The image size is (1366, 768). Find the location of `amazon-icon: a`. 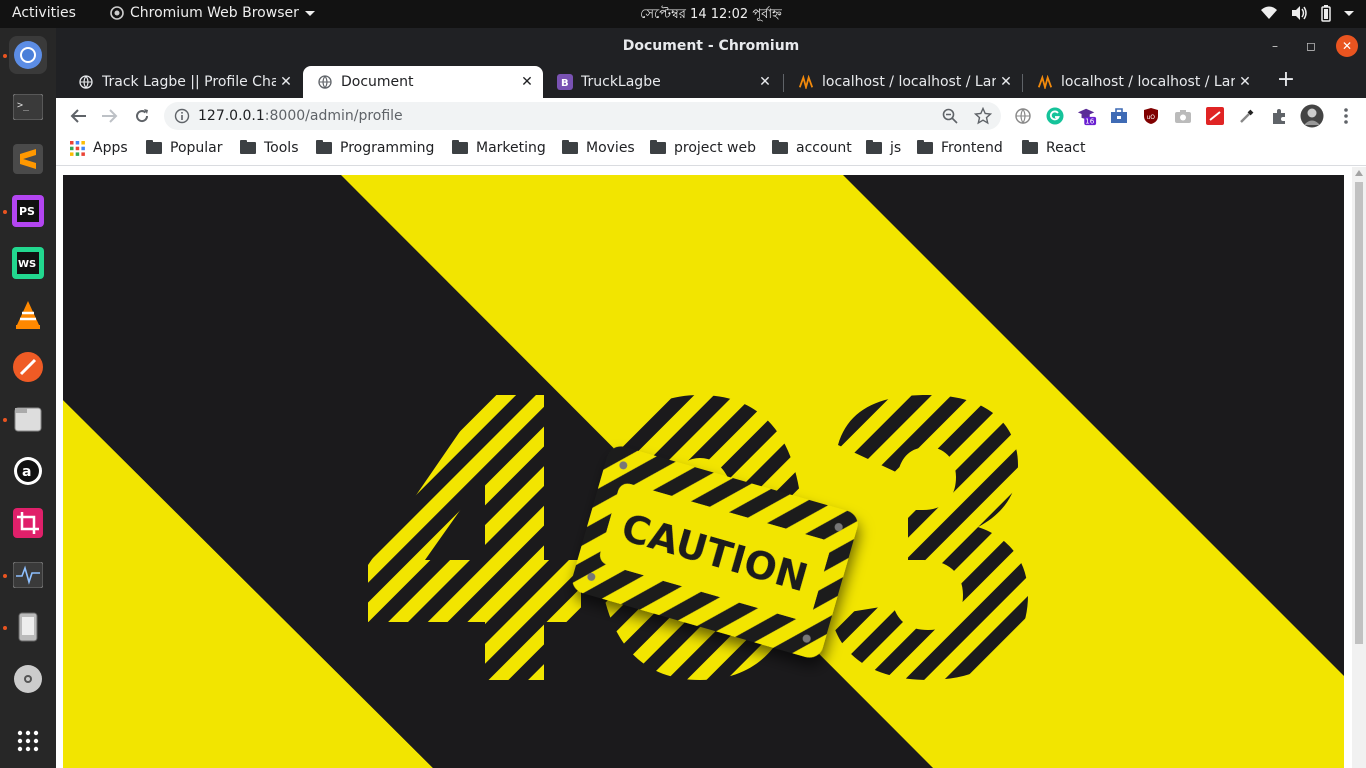

amazon-icon: a is located at coordinates (28, 471).